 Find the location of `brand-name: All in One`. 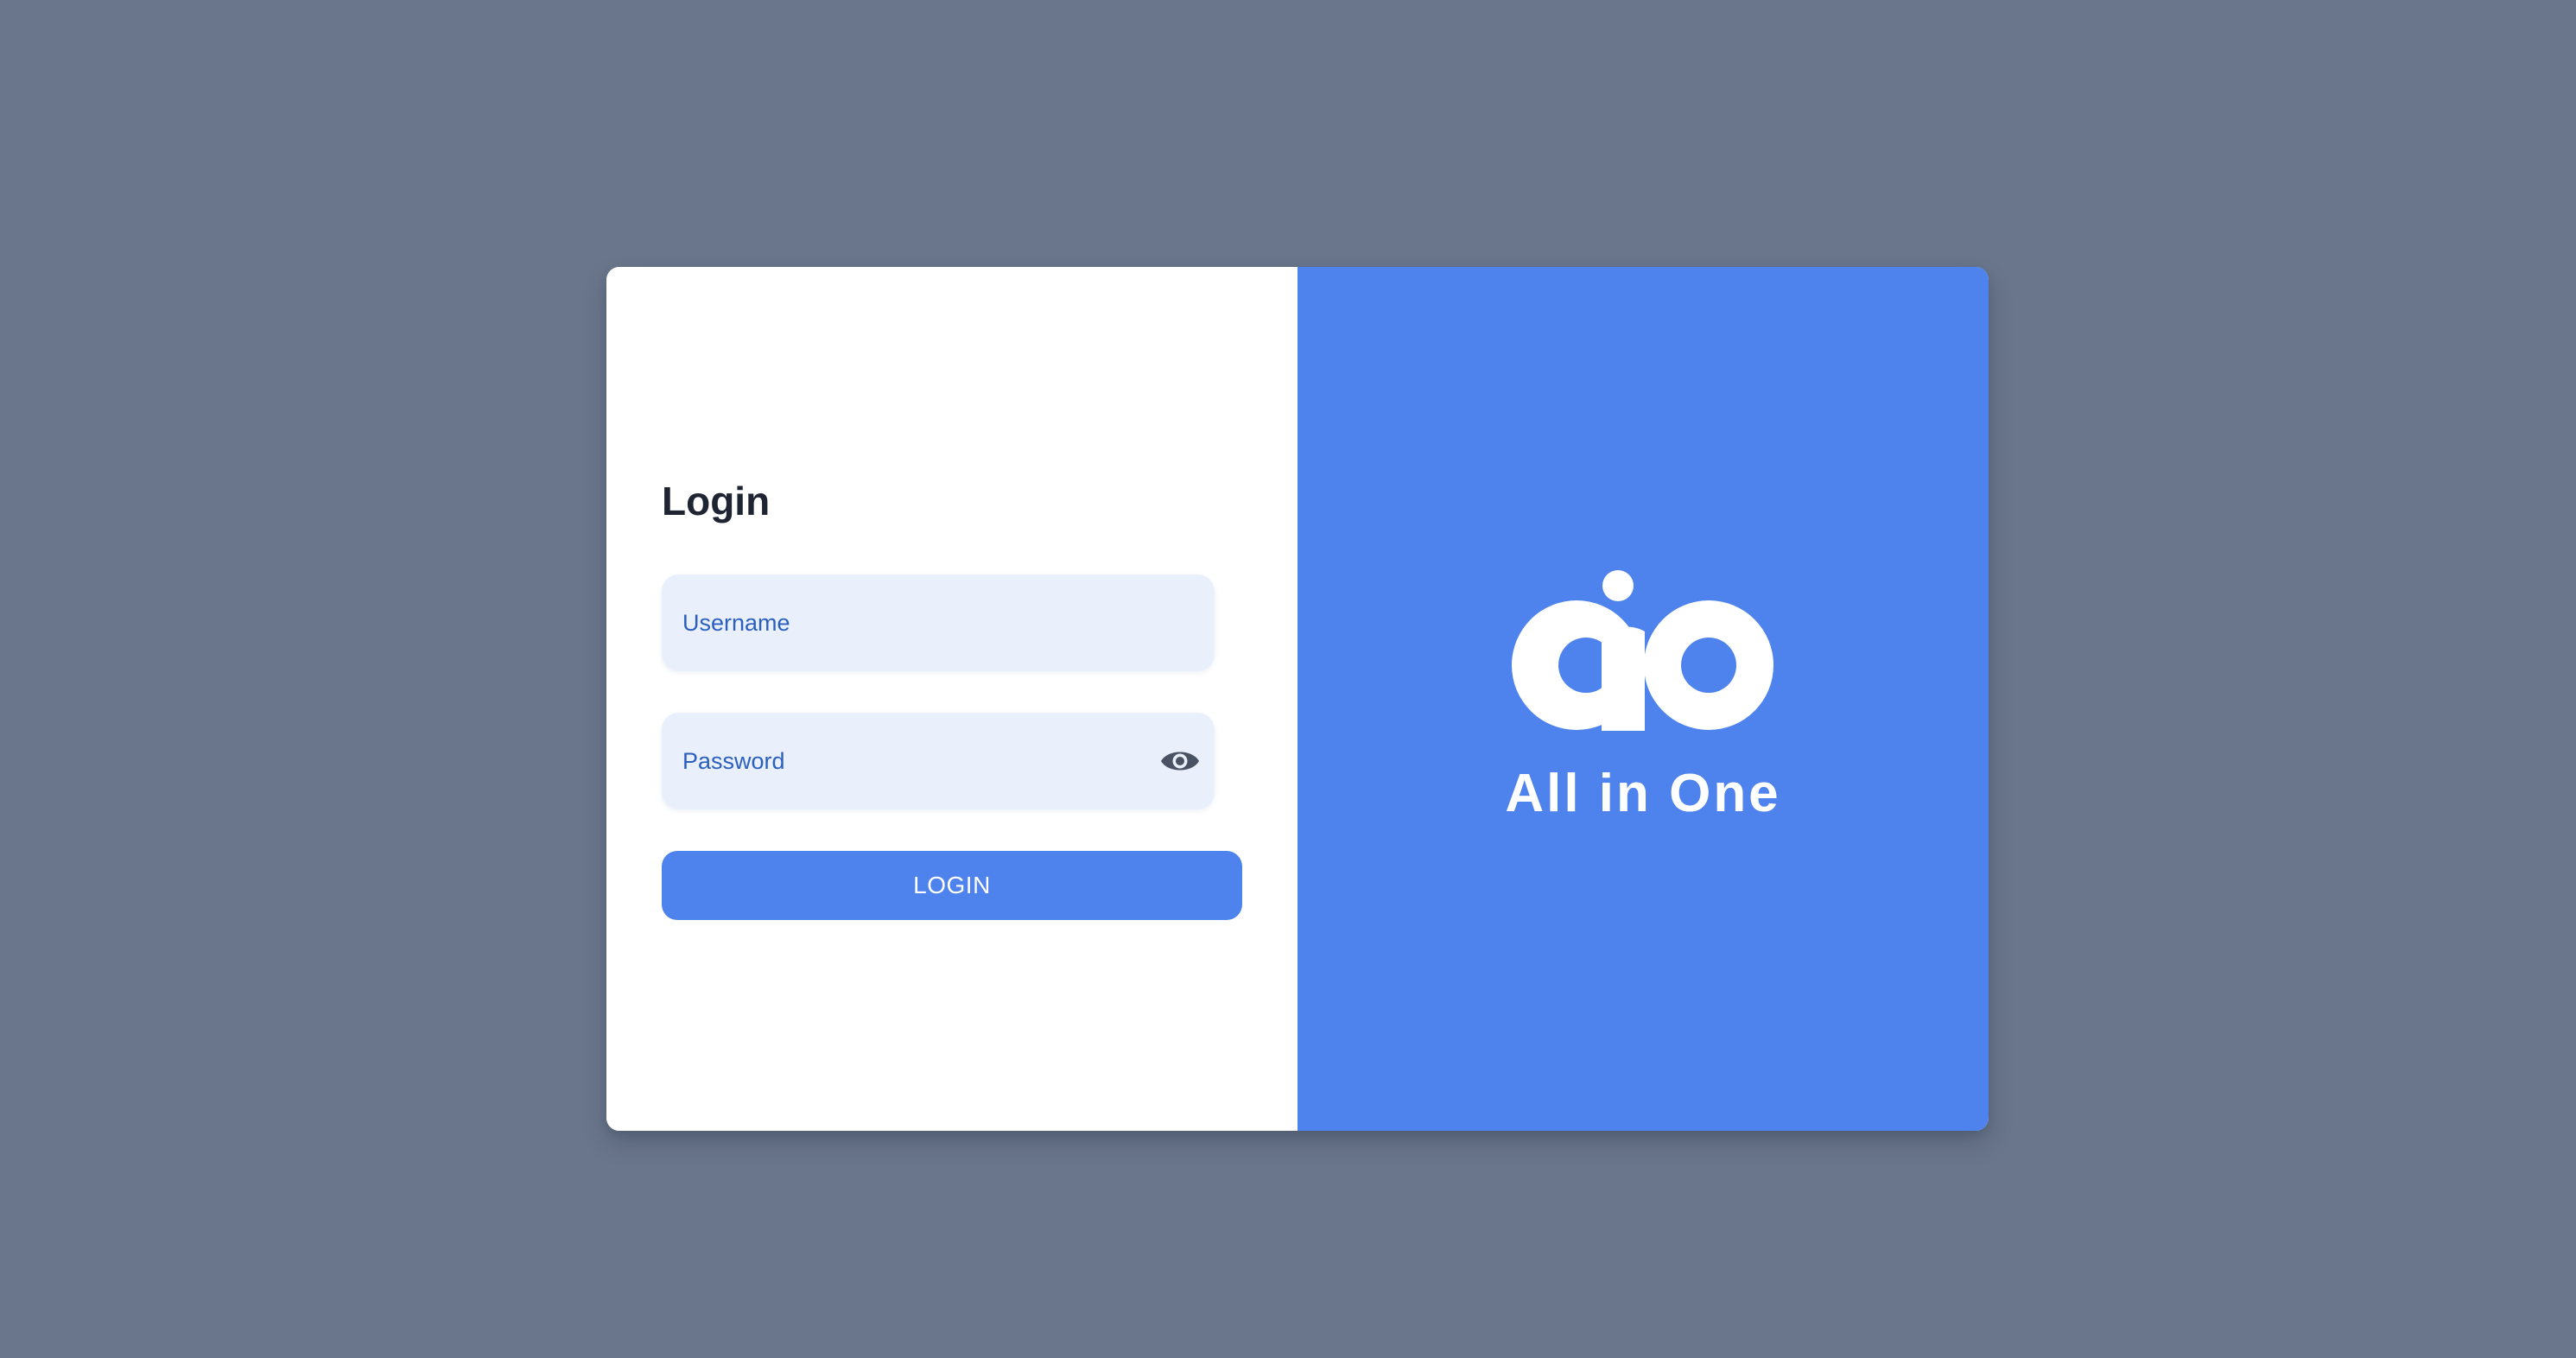

brand-name: All in One is located at coordinates (1643, 794).